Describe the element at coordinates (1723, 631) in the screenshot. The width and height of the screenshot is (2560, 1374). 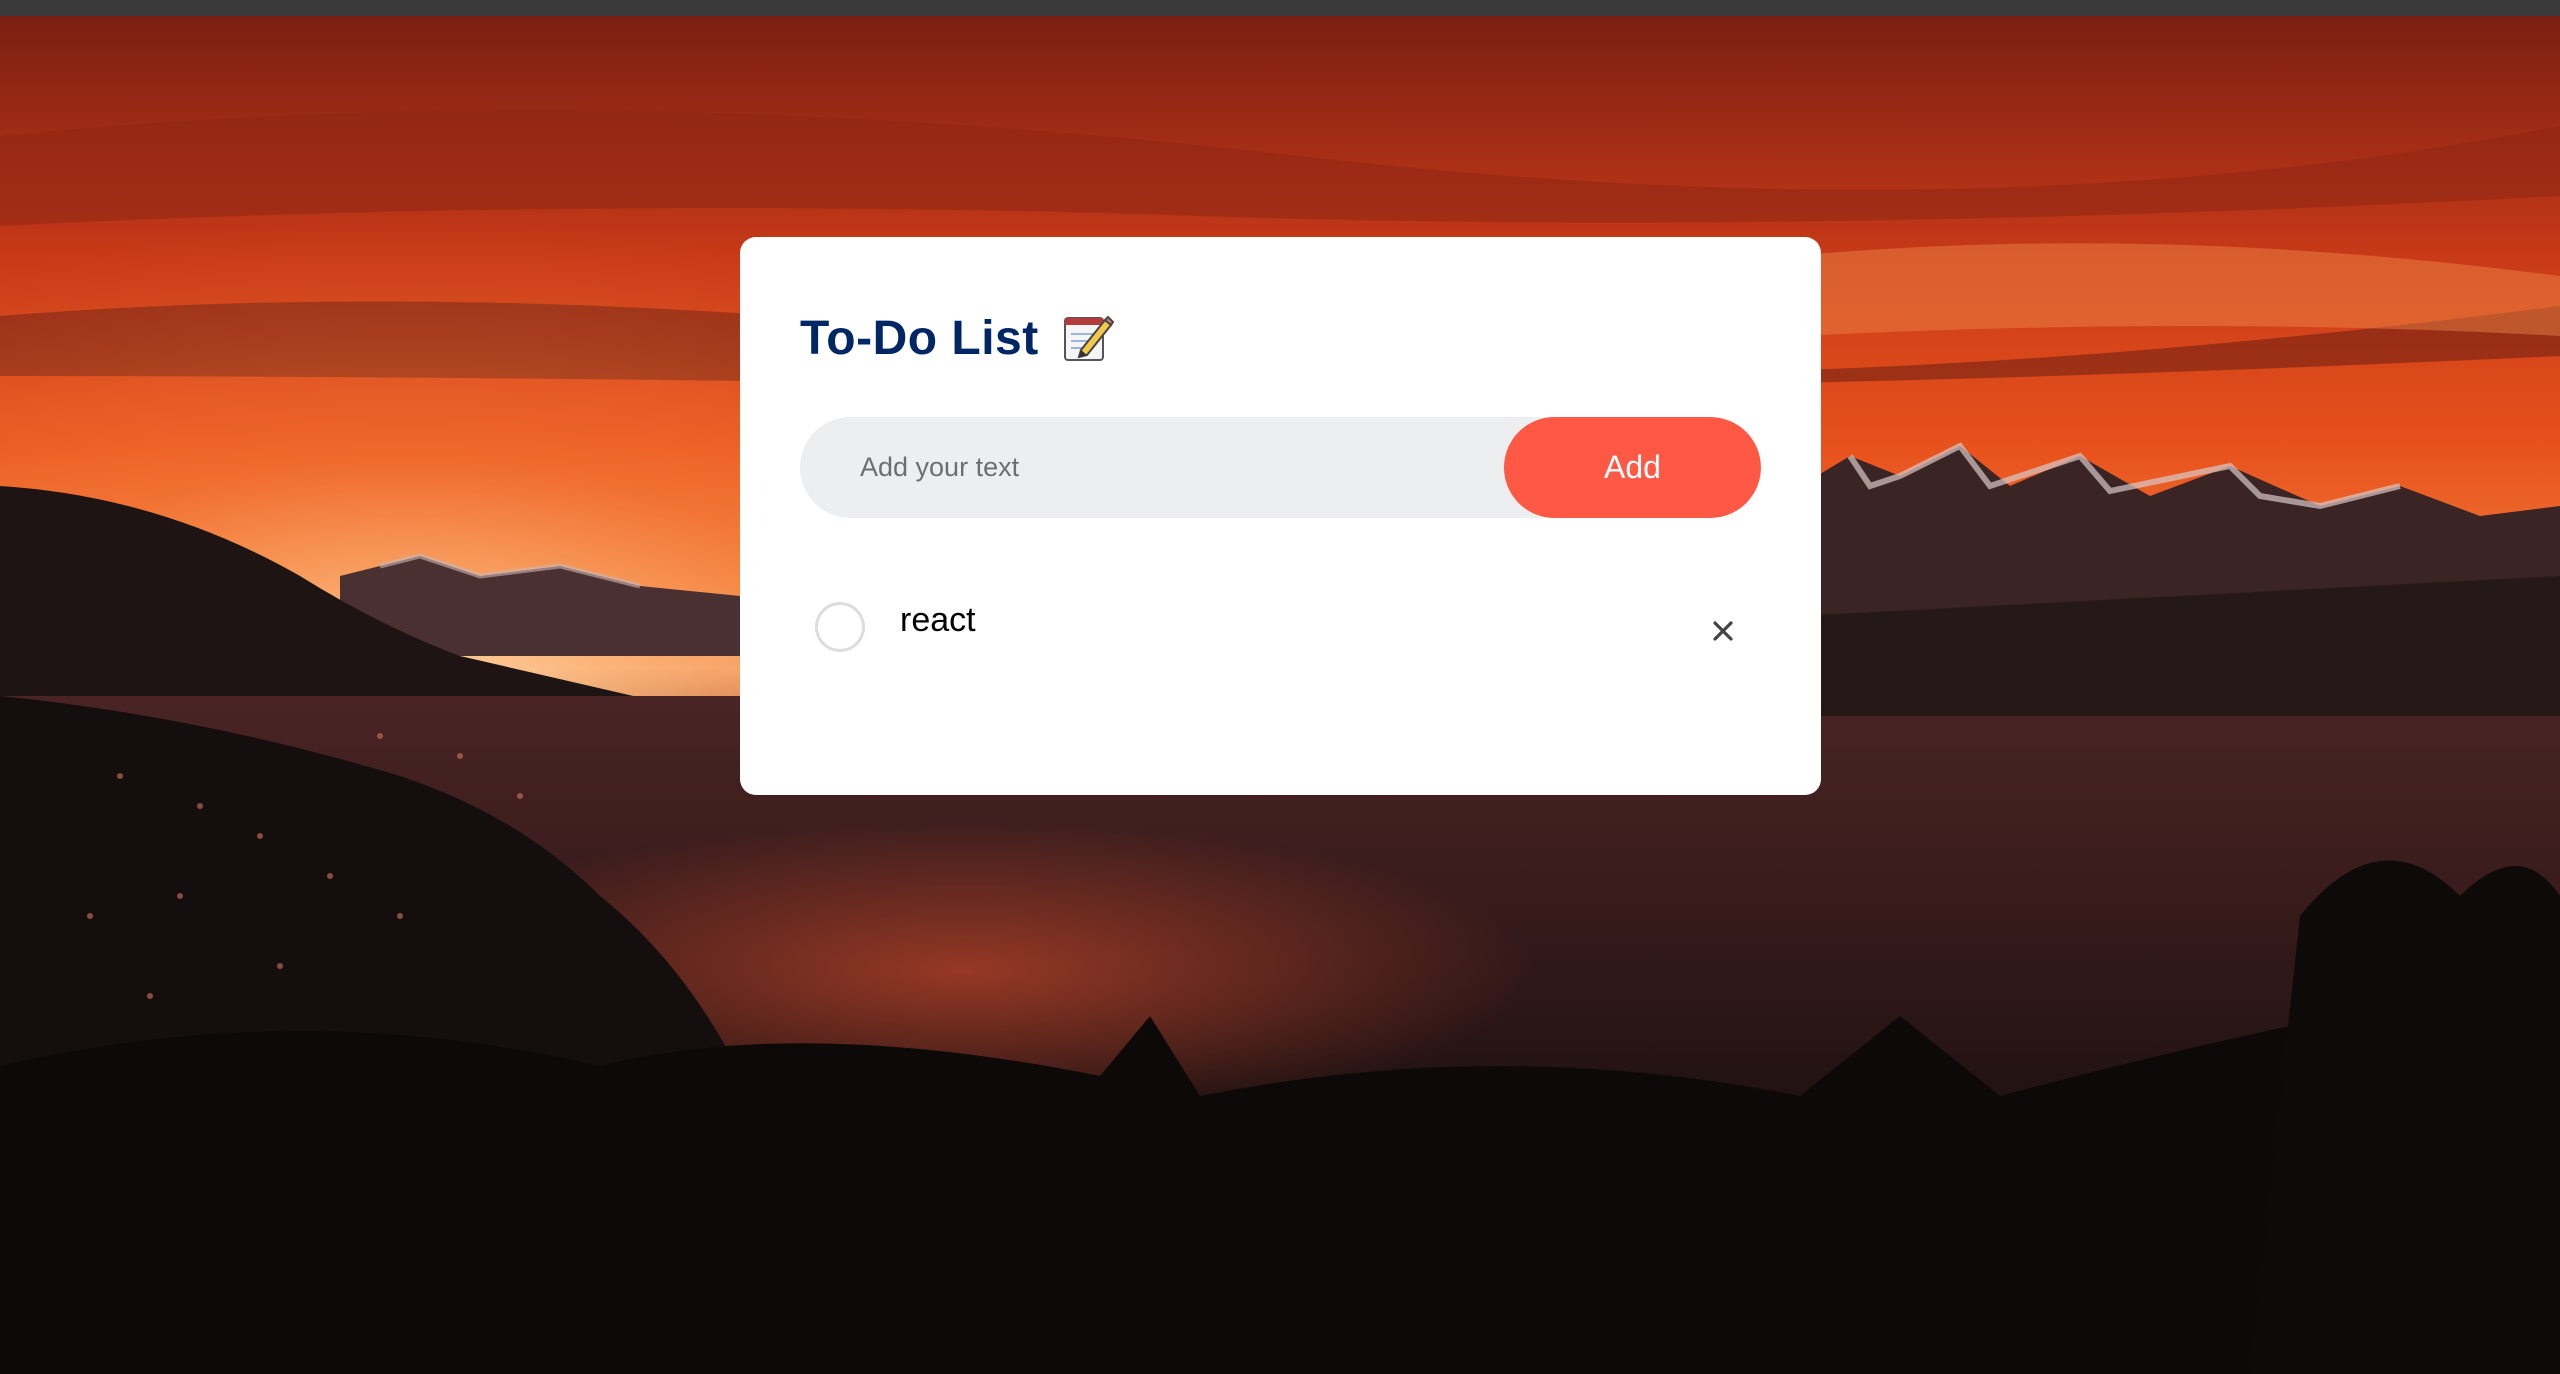
I see `close-icon` at that location.